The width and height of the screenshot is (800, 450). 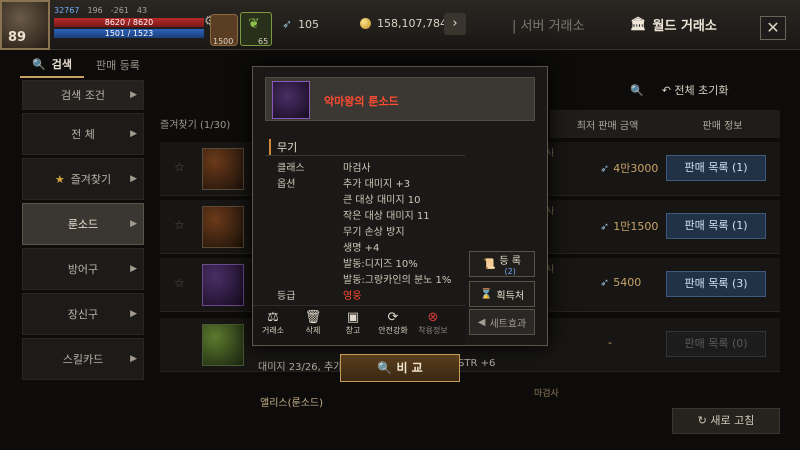 I want to click on tab-sell-register: 판매 등록, so click(x=118, y=65).